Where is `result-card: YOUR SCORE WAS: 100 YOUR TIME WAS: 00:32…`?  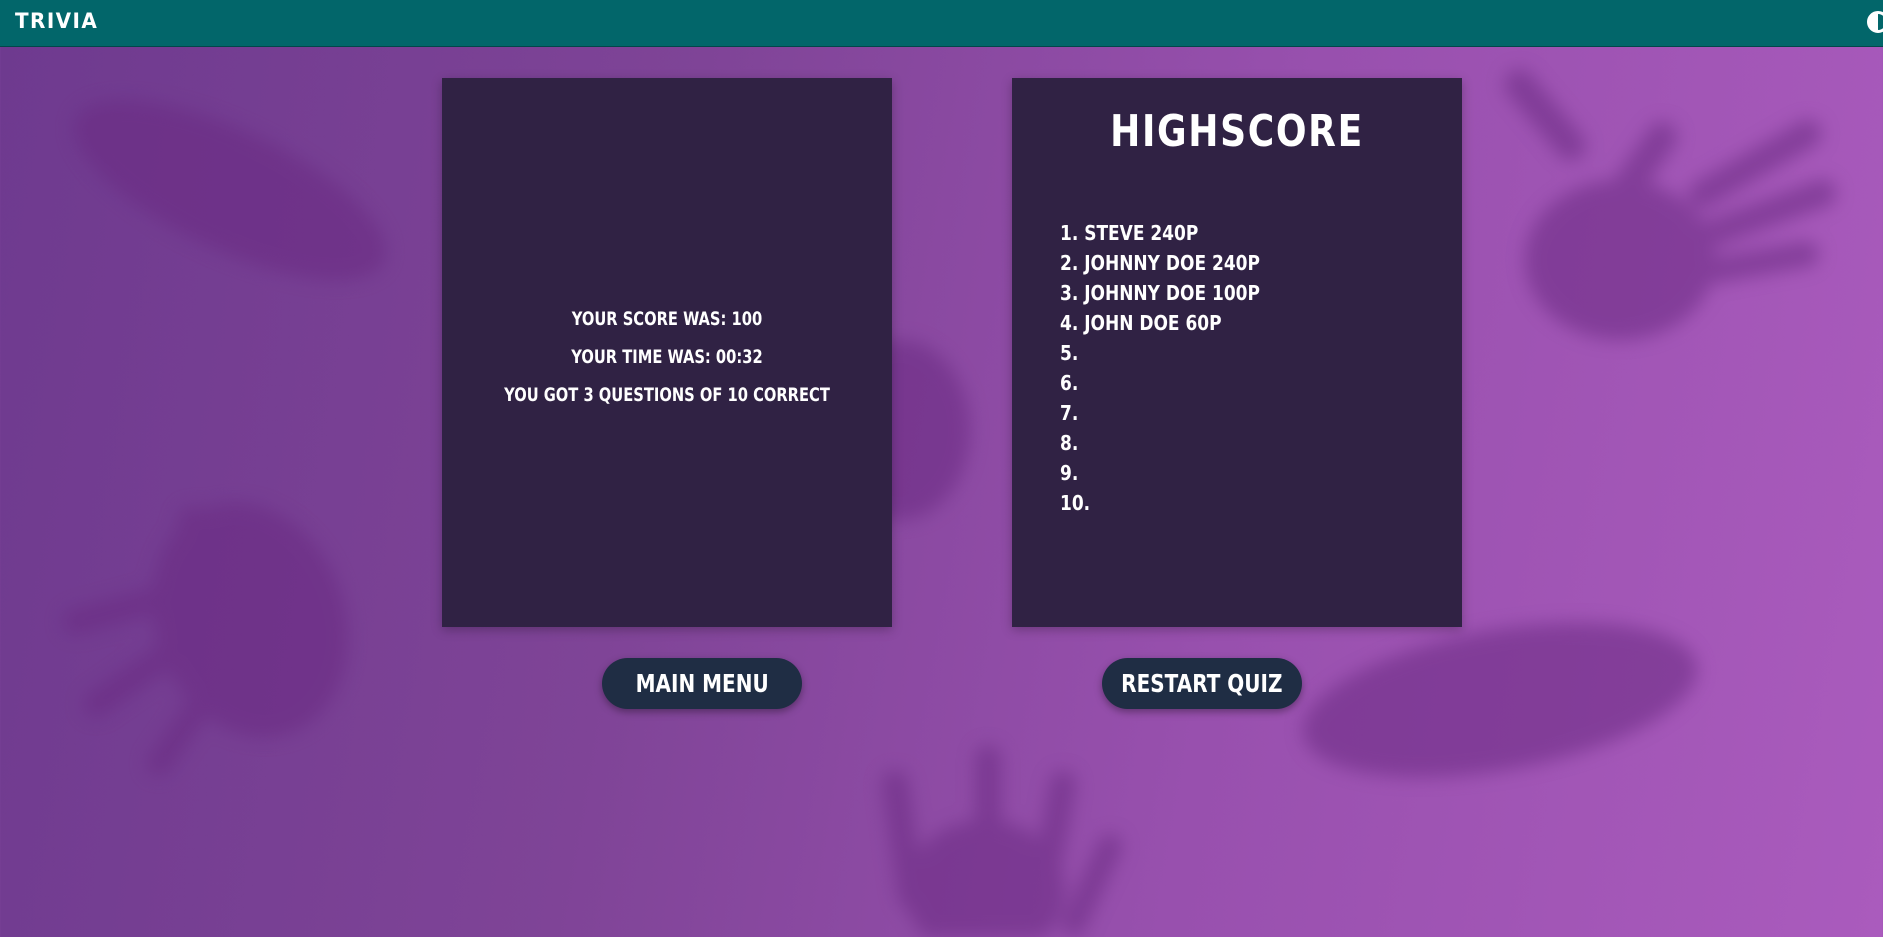 result-card: YOUR SCORE WAS: 100 YOUR TIME WAS: 00:32… is located at coordinates (667, 352).